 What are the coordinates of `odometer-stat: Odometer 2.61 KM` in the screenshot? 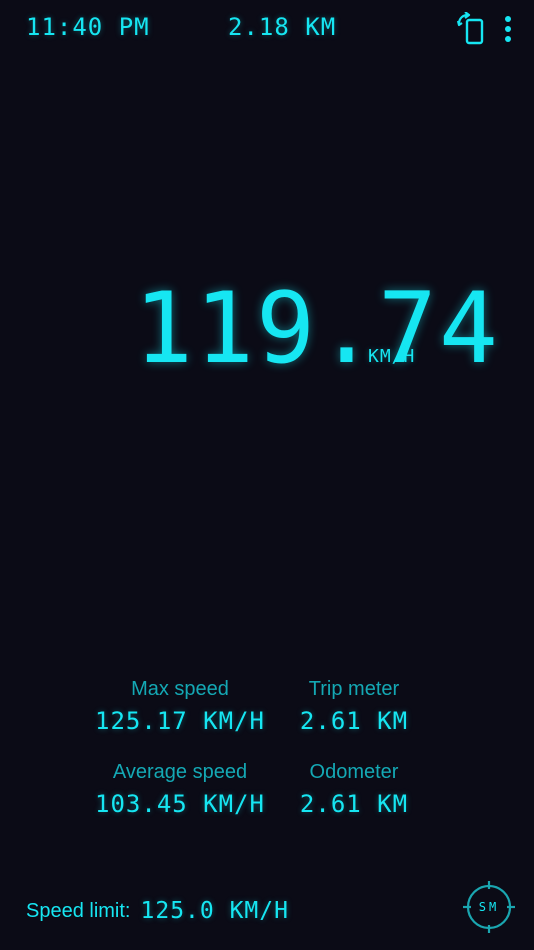 It's located at (354, 790).